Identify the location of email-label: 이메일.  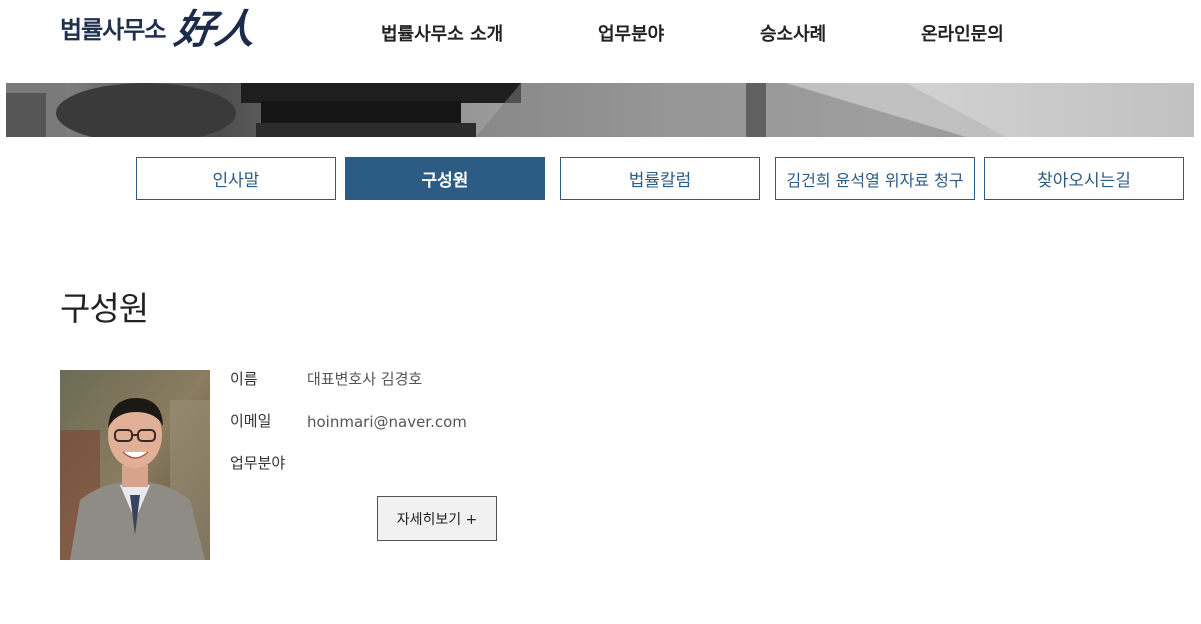
(251, 421).